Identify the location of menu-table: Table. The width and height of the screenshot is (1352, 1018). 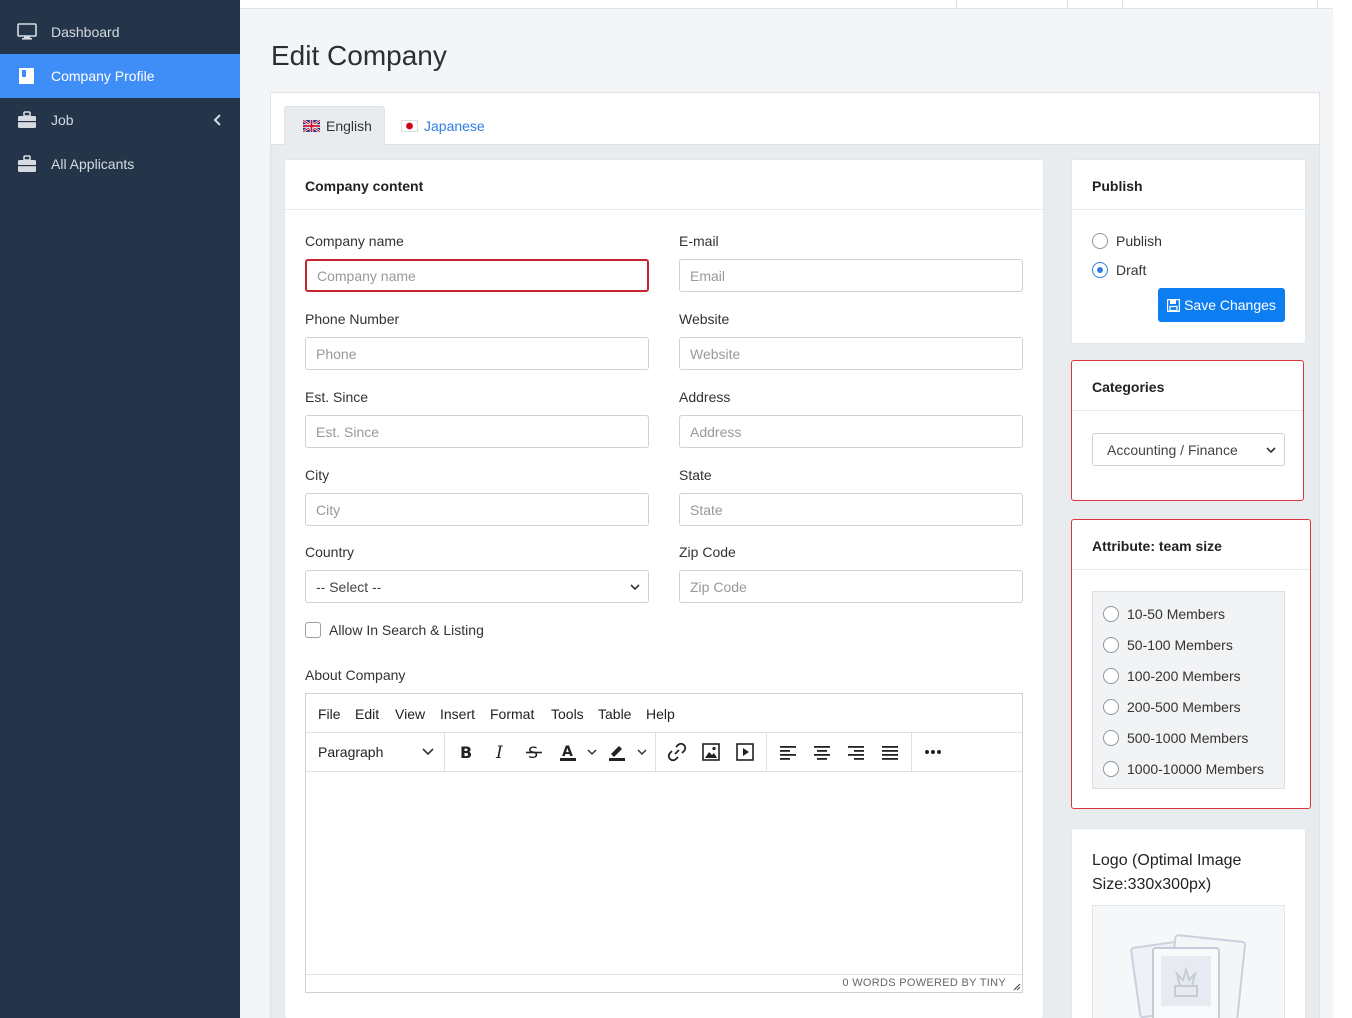
(614, 714).